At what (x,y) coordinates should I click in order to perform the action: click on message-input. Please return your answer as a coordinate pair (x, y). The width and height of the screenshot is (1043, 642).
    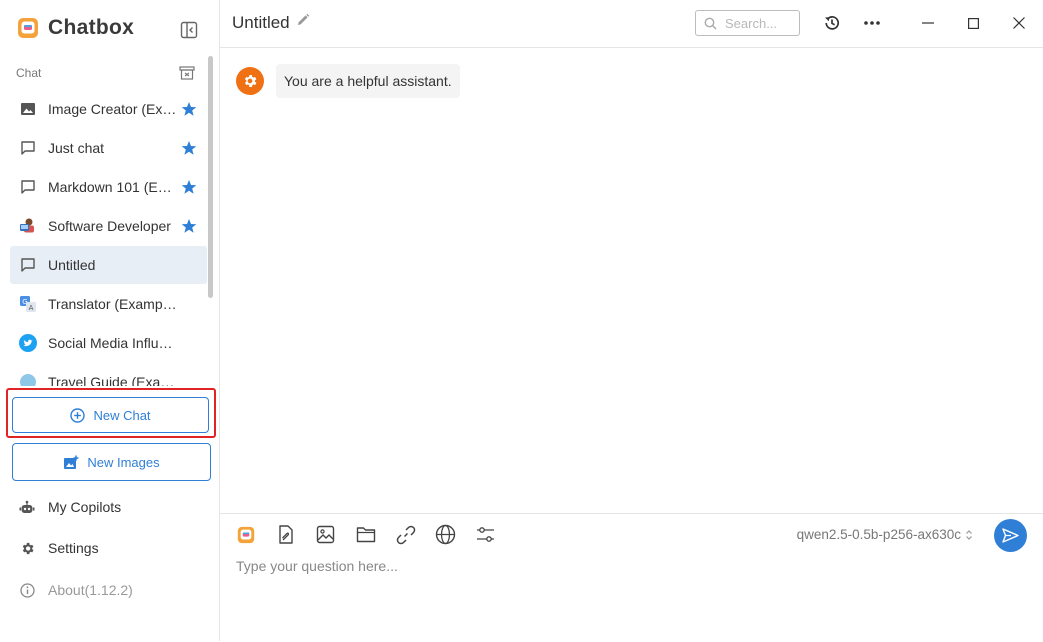
    Looking at the image, I should click on (626, 588).